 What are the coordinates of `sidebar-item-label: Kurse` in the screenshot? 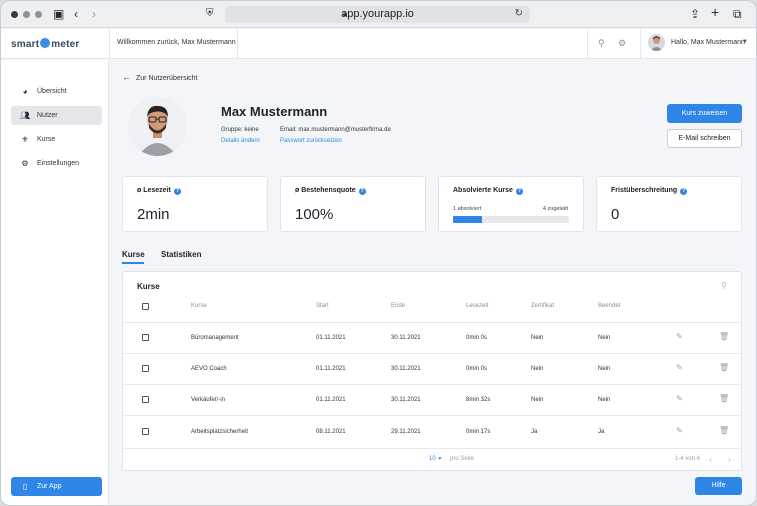 It's located at (46, 139).